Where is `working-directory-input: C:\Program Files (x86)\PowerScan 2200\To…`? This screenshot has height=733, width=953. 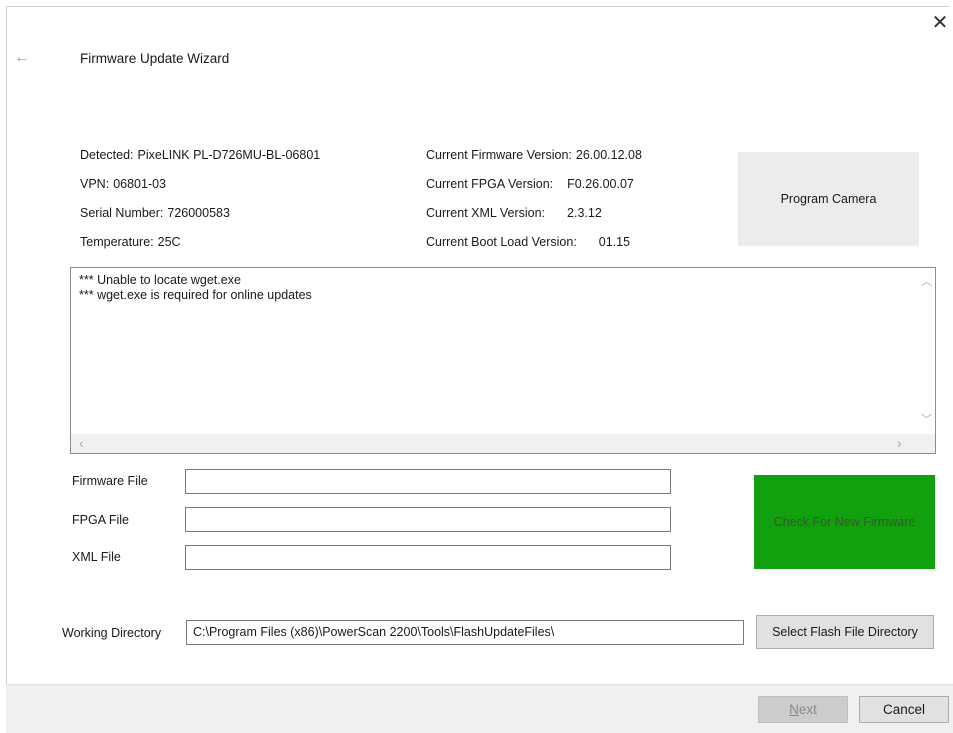
working-directory-input: C:\Program Files (x86)\PowerScan 2200\To… is located at coordinates (465, 632).